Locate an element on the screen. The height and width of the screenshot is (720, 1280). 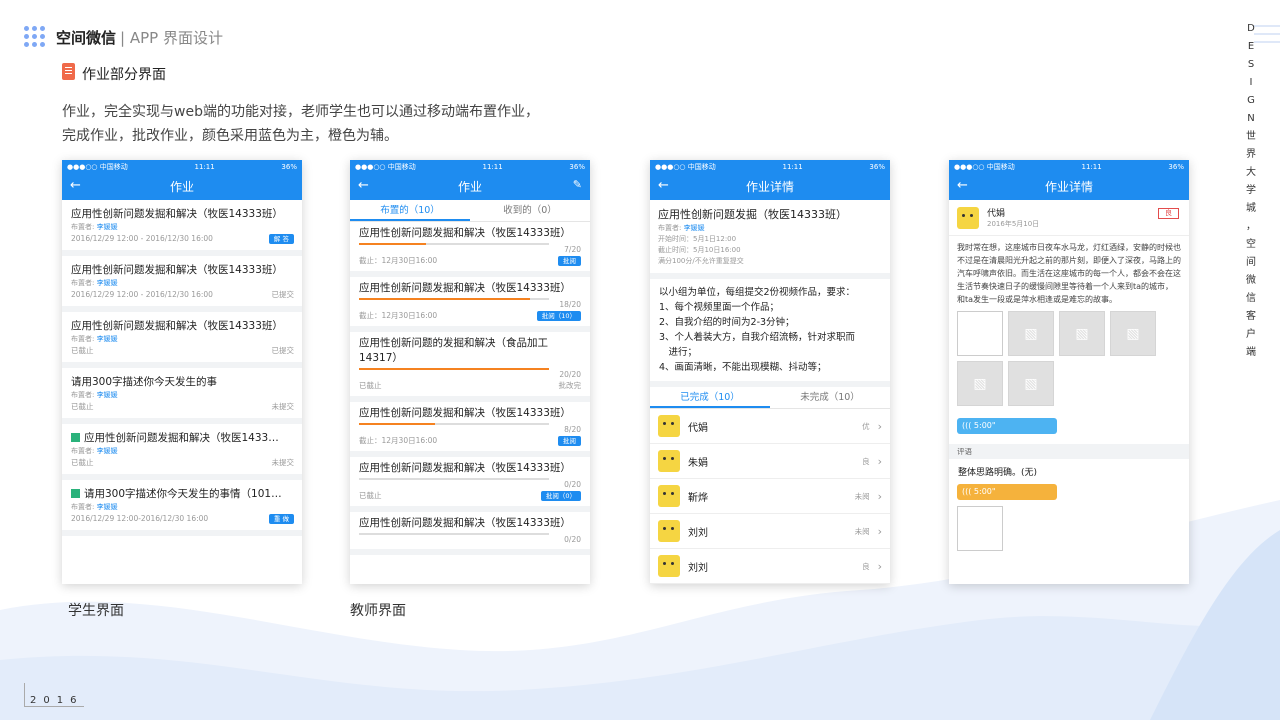
submit-count: 0/20 is located at coordinates (572, 539).